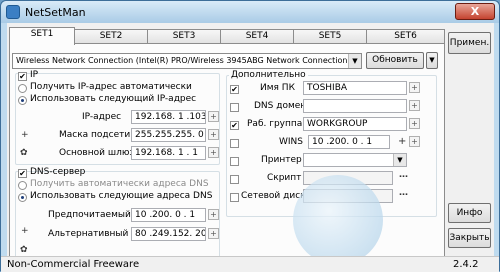 Image resolution: width=500 pixels, height=272 pixels. What do you see at coordinates (275, 124) in the screenshot?
I see `workgroup-label: Раб. группа` at bounding box center [275, 124].